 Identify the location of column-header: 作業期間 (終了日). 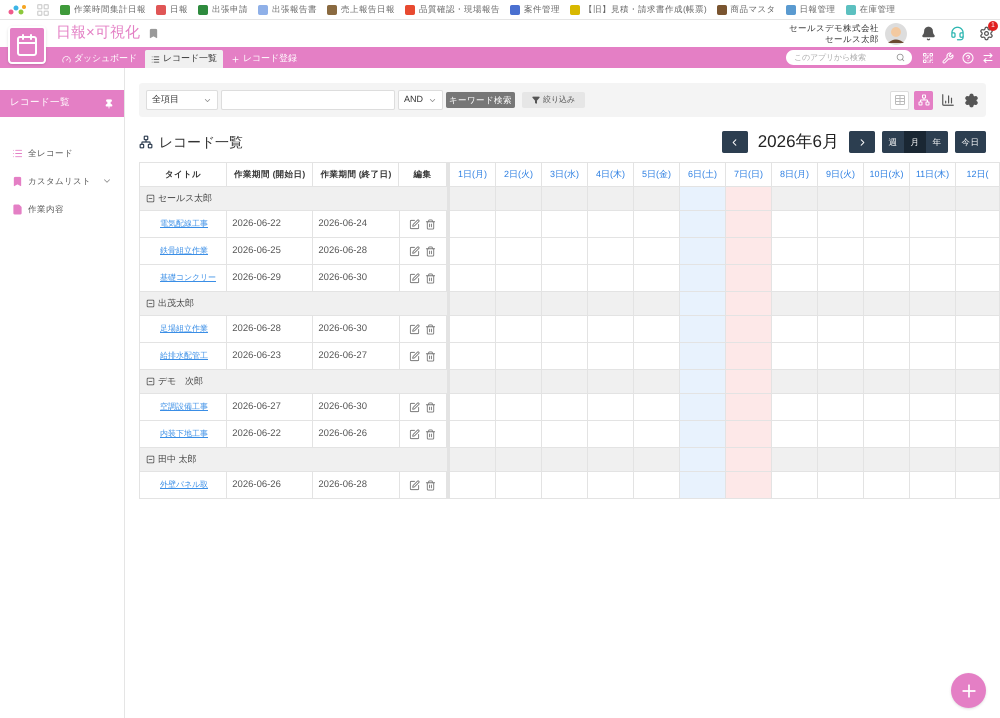
(356, 174).